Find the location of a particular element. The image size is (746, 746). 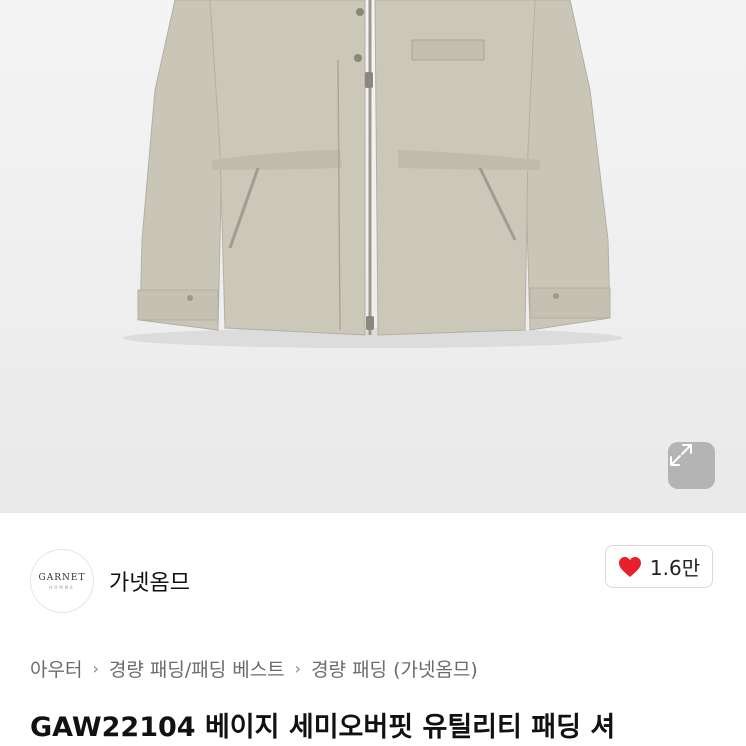

seller-logo-subtext: HOMME is located at coordinates (62, 587).